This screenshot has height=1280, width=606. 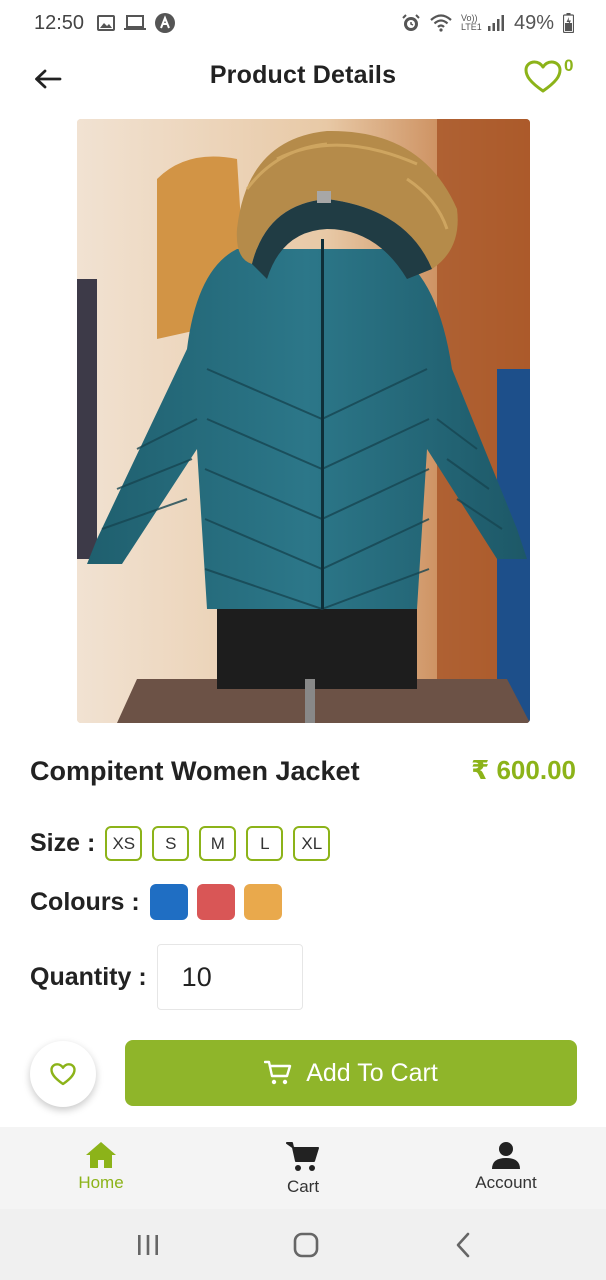 I want to click on colours-label: Colours :, so click(x=85, y=901).